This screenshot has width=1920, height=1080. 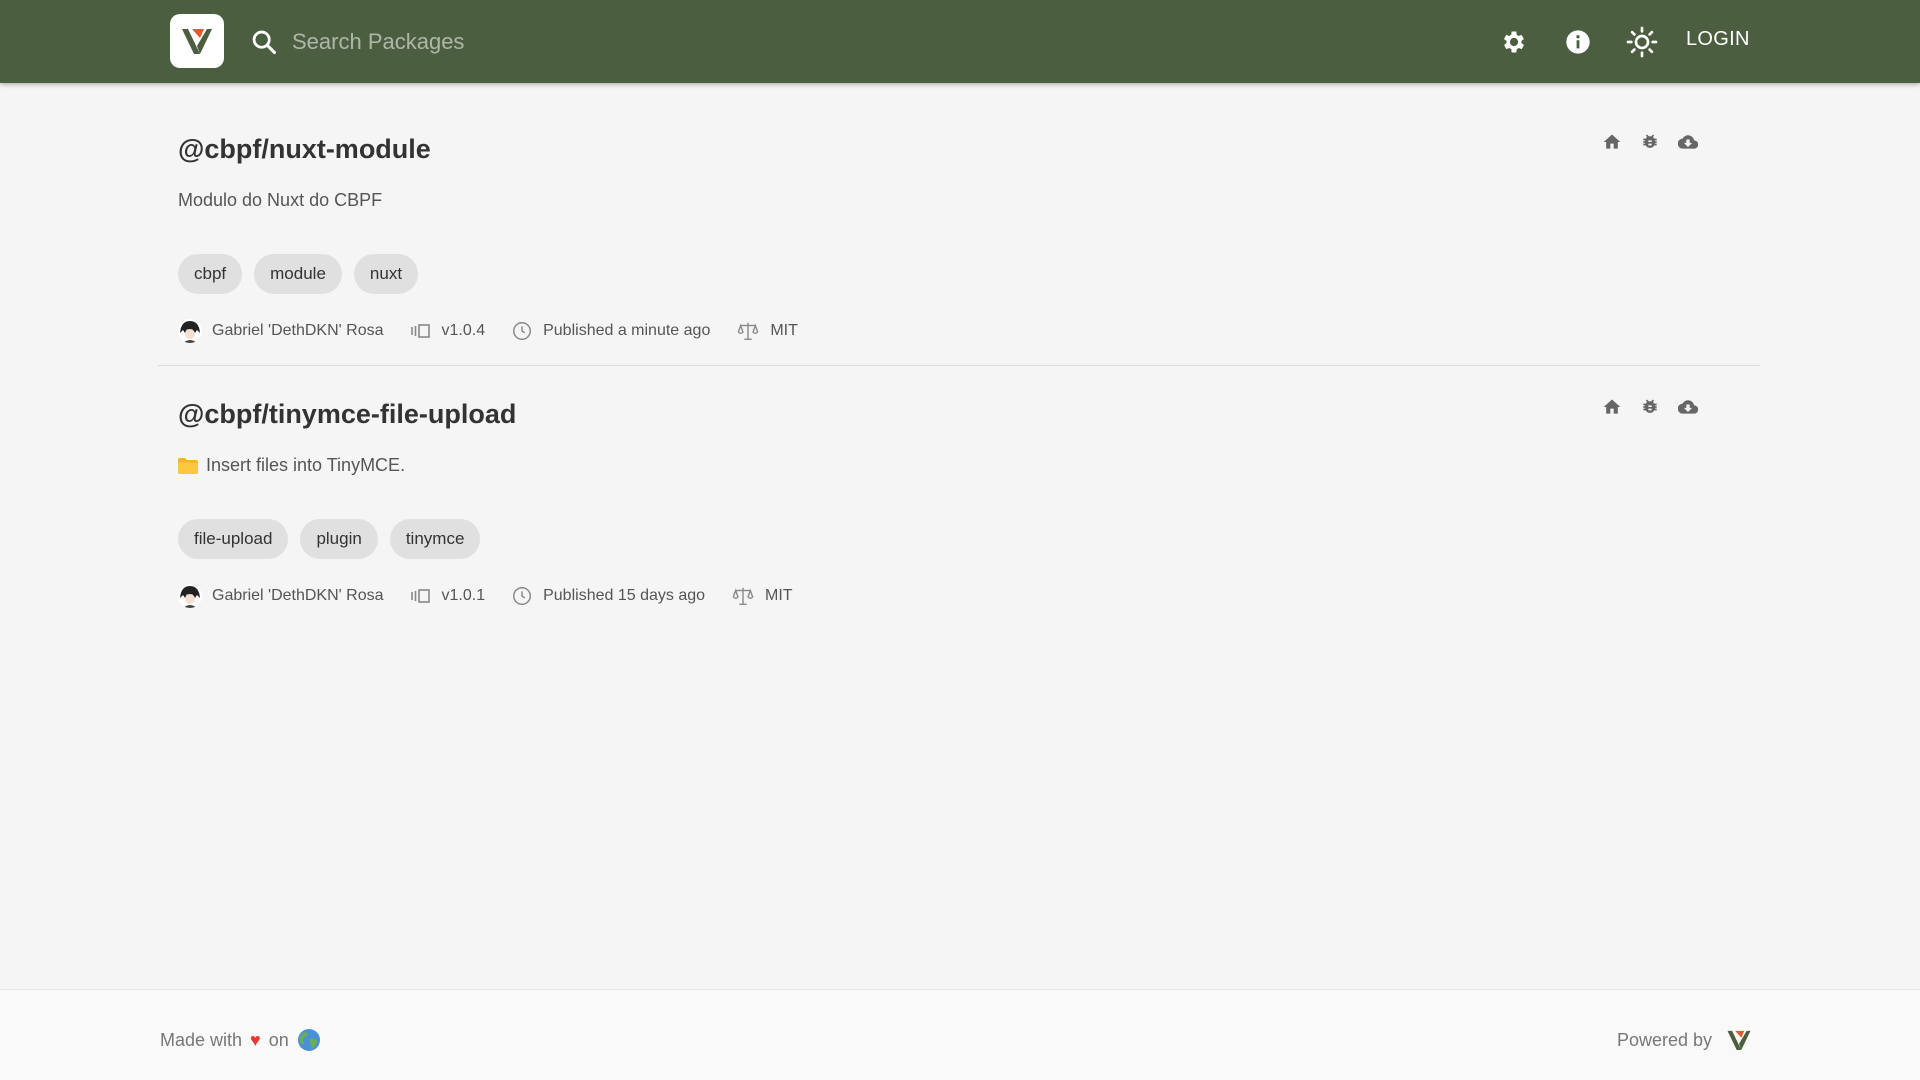 I want to click on search-bar, so click(x=550, y=42).